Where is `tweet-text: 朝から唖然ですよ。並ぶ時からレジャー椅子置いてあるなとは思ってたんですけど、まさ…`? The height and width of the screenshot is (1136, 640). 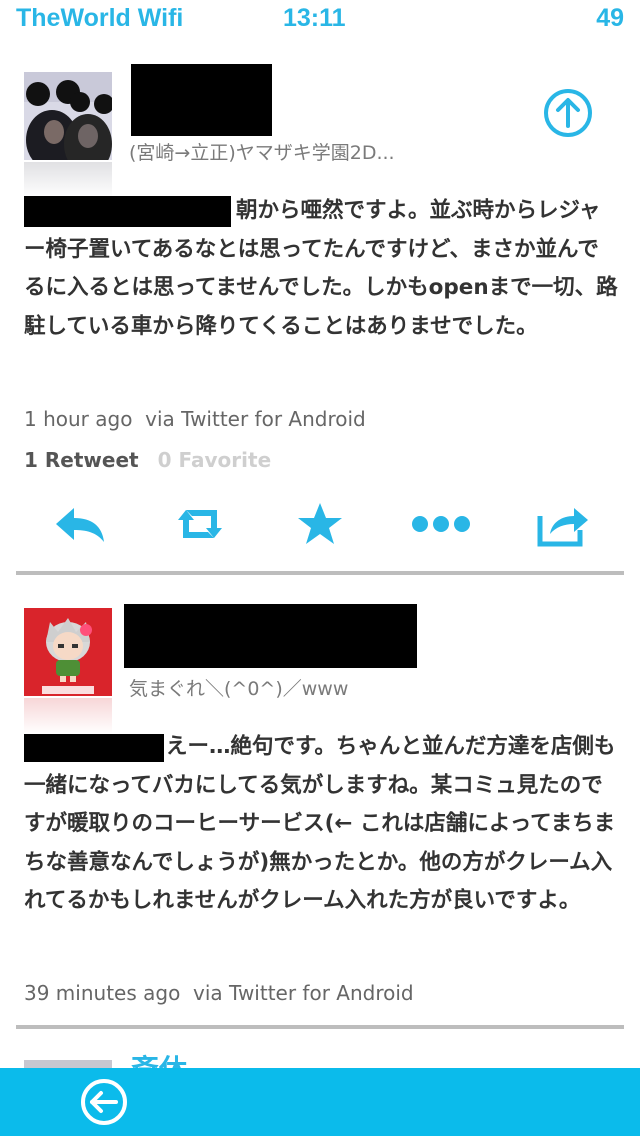
tweet-text: 朝から唖然ですよ。並ぶ時からレジャー椅子置いてあるなとは思ってたんですけど、まさ… is located at coordinates (321, 268).